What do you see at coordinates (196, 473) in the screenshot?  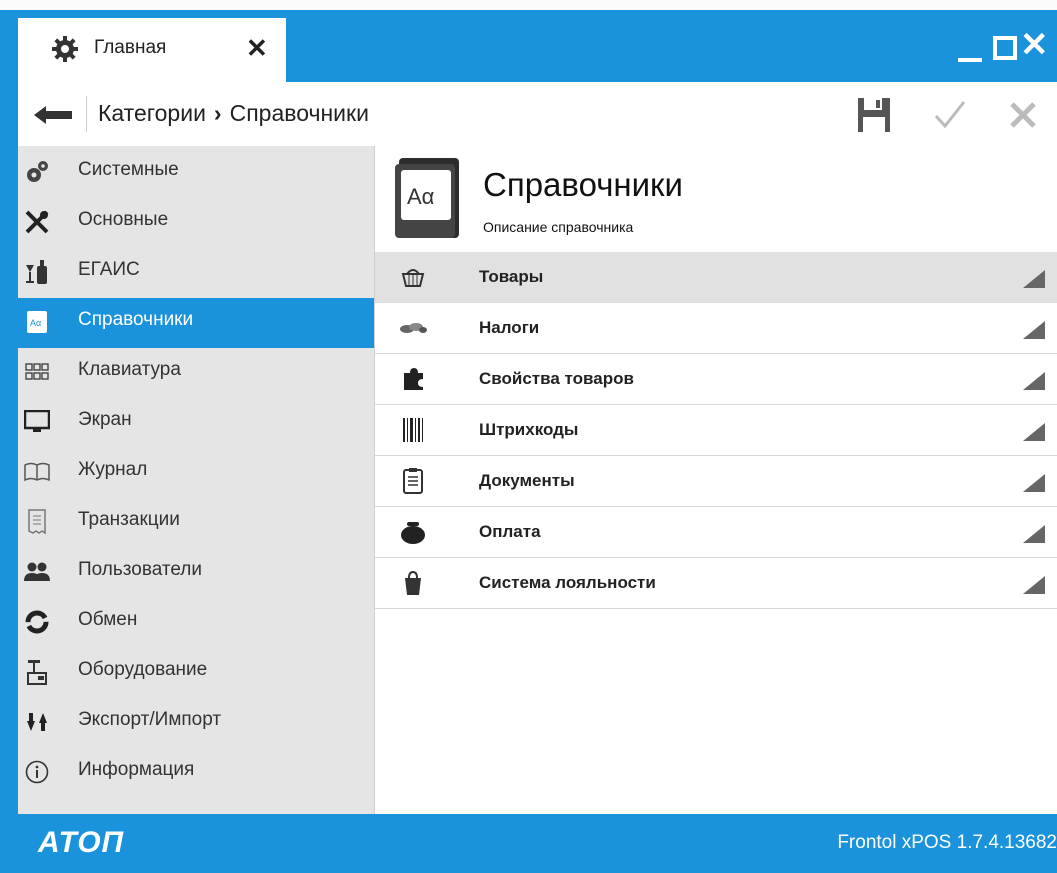 I see `sidebar-item-journal: Журнал` at bounding box center [196, 473].